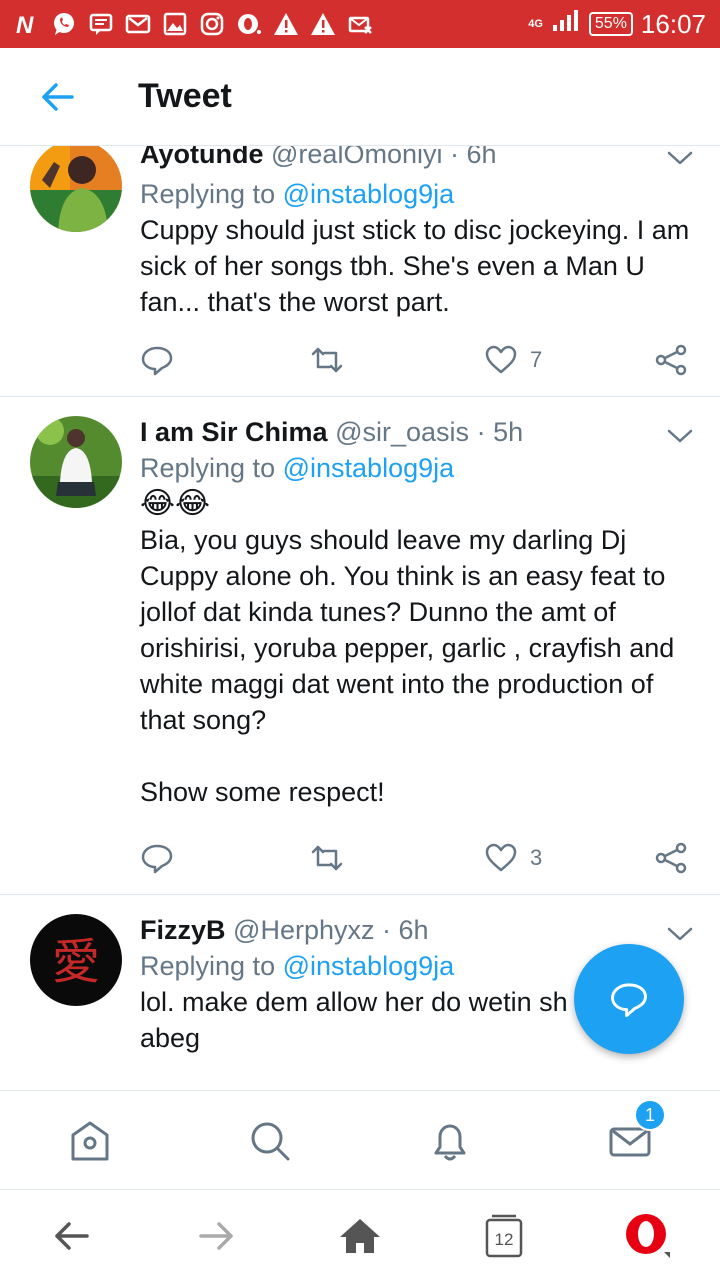 The image size is (720, 1280). I want to click on search-icon, so click(270, 1141).